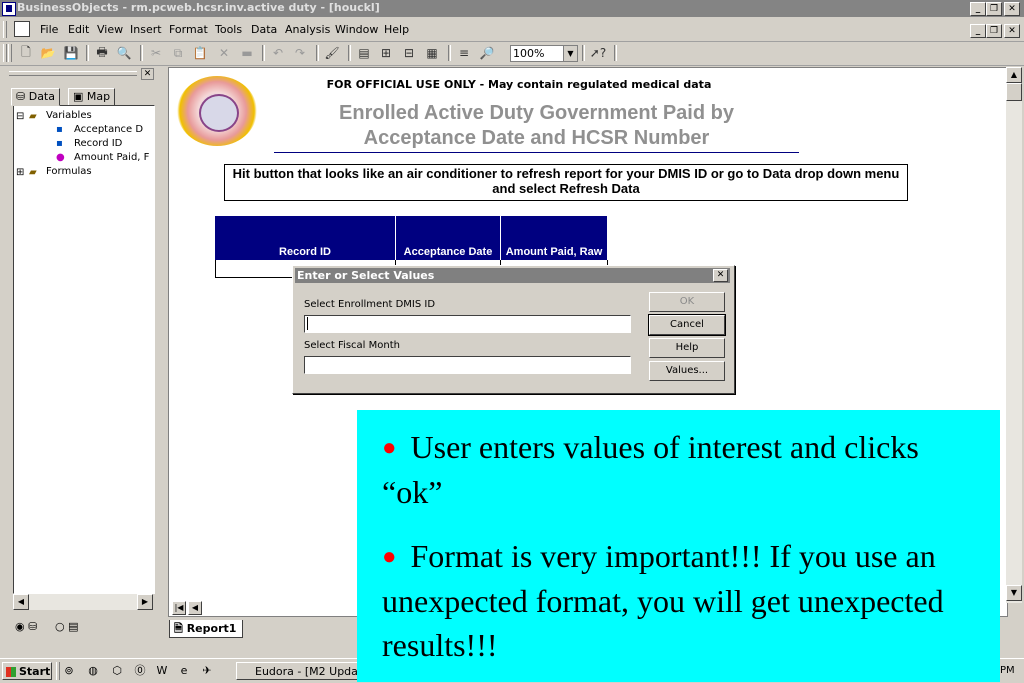 The image size is (1024, 683). I want to click on panel-grip, so click(73, 73).